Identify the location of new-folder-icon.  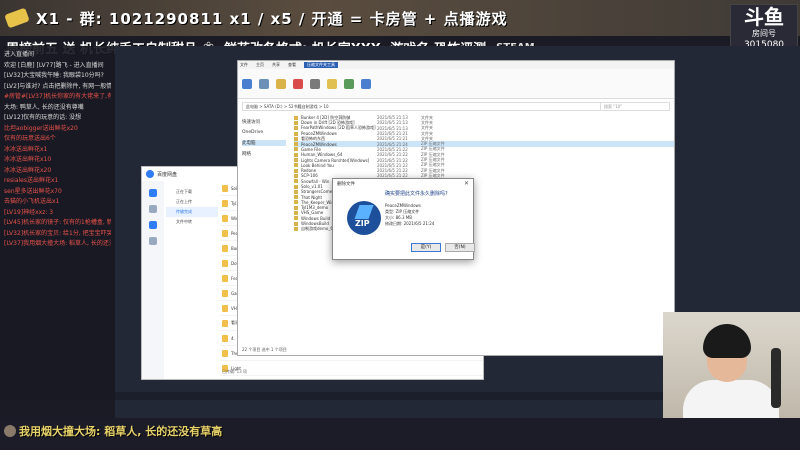
(332, 83).